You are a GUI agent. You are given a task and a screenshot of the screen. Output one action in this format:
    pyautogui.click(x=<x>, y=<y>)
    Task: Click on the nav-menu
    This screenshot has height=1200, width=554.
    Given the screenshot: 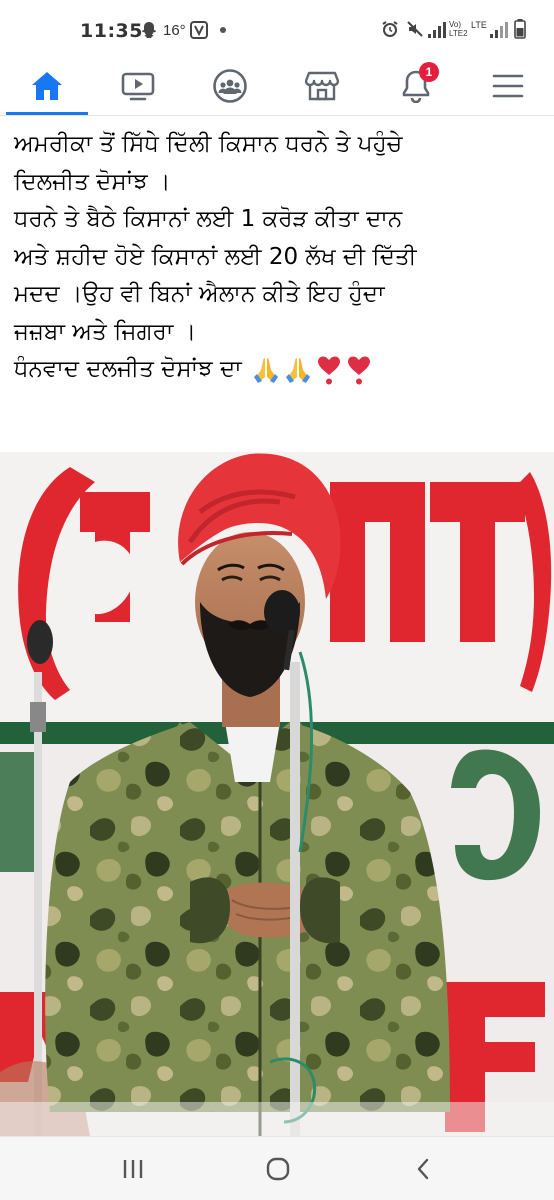 What is the action you would take?
    pyautogui.click(x=508, y=86)
    